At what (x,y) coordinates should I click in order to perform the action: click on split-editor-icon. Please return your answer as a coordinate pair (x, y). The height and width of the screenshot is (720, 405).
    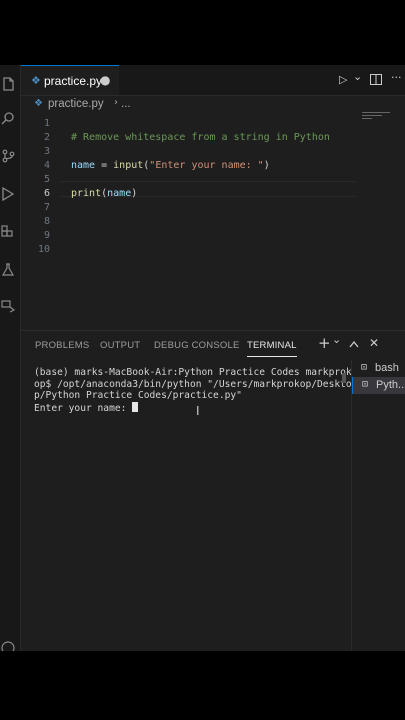
    Looking at the image, I should click on (376, 79).